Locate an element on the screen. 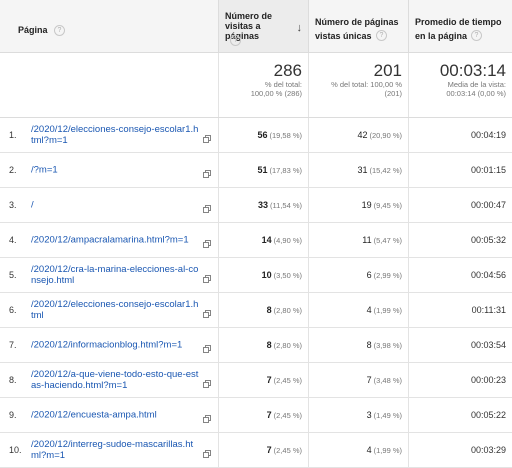 This screenshot has height=468, width=512. avgtime-cell: 00:05:22 is located at coordinates (460, 415).